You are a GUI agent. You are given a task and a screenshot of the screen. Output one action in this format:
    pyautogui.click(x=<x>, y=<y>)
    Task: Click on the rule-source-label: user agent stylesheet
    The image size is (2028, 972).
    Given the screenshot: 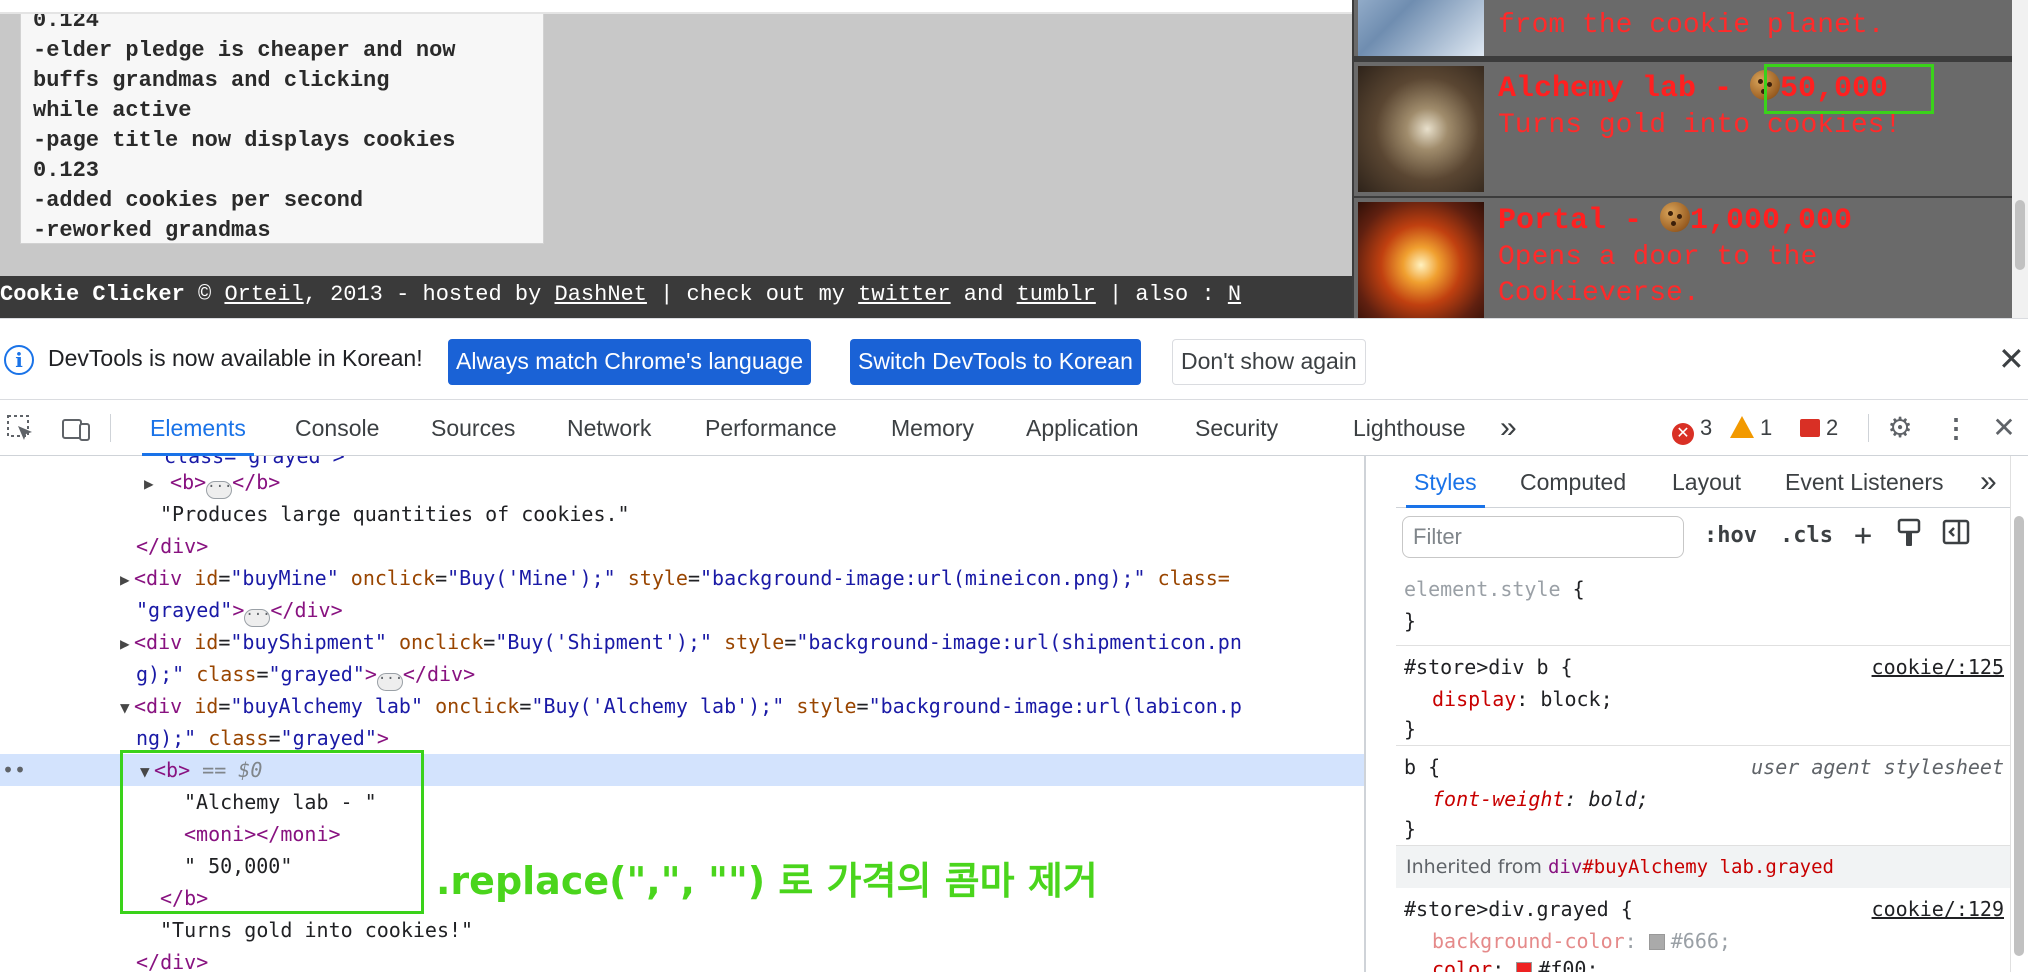 What is the action you would take?
    pyautogui.click(x=1877, y=767)
    